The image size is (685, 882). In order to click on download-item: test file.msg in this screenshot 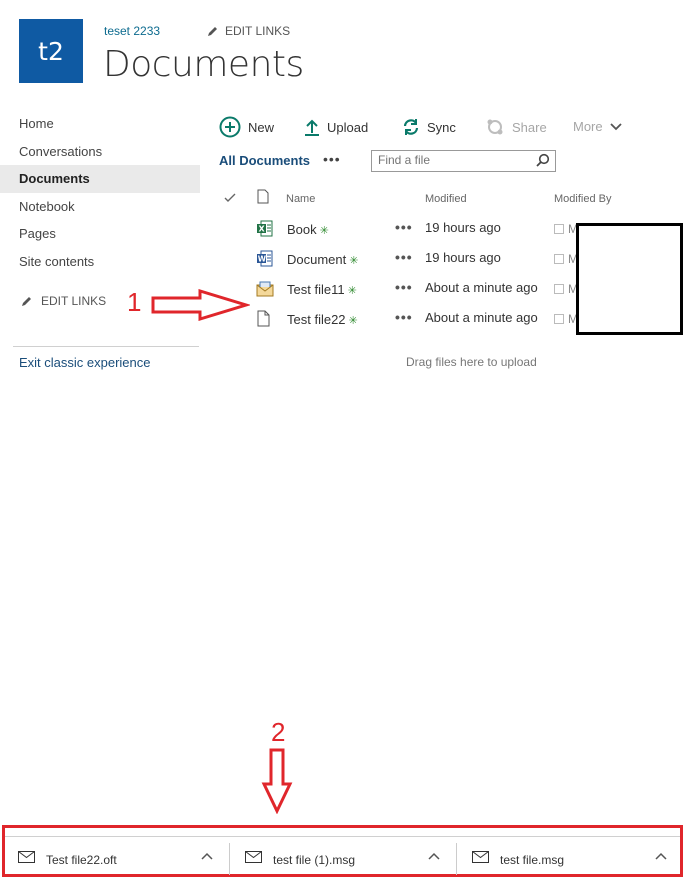, I will do `click(571, 858)`.